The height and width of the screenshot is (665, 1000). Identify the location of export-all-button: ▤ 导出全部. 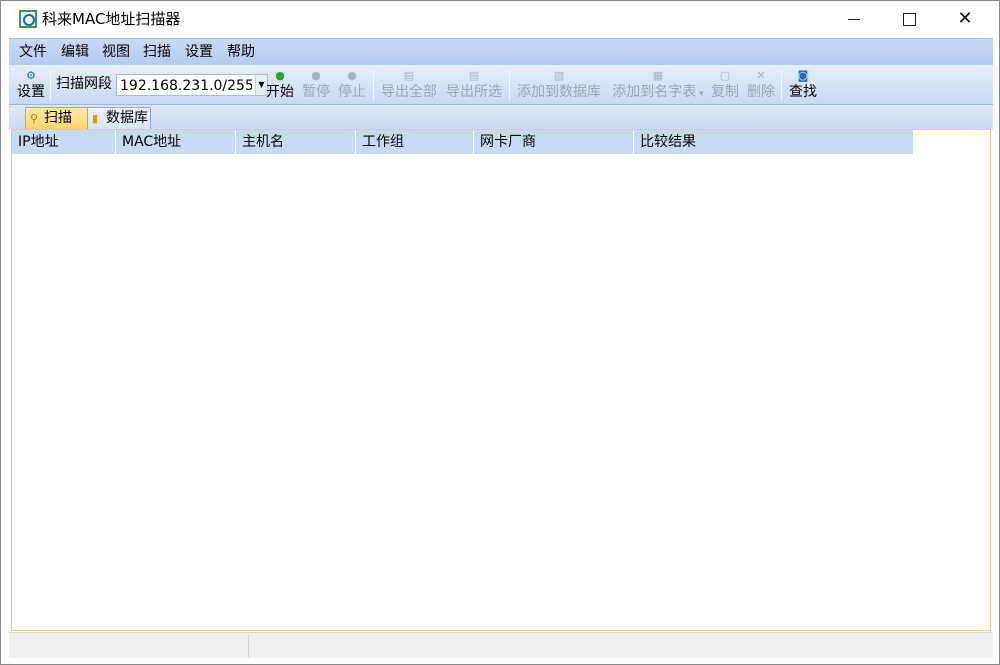
(409, 85).